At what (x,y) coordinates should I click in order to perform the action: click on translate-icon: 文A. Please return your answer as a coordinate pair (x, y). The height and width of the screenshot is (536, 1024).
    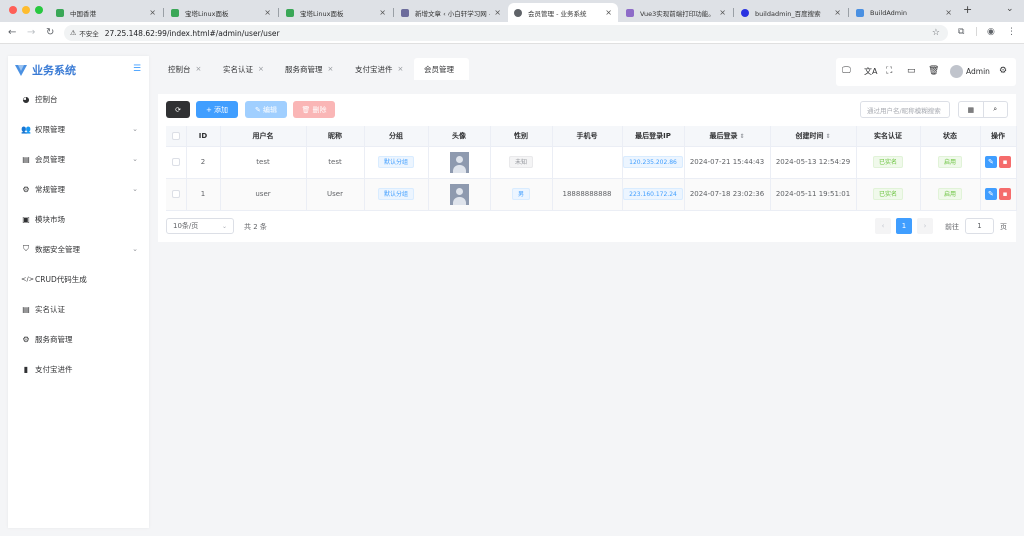
    Looking at the image, I should click on (870, 71).